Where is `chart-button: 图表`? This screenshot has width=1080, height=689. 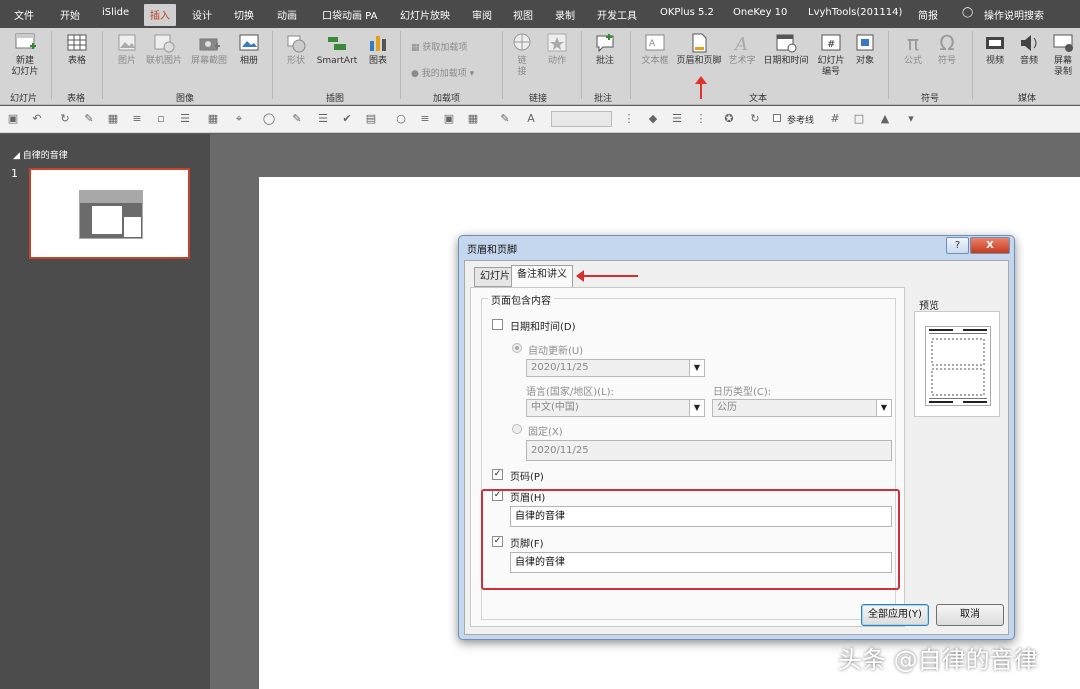 chart-button: 图表 is located at coordinates (378, 49).